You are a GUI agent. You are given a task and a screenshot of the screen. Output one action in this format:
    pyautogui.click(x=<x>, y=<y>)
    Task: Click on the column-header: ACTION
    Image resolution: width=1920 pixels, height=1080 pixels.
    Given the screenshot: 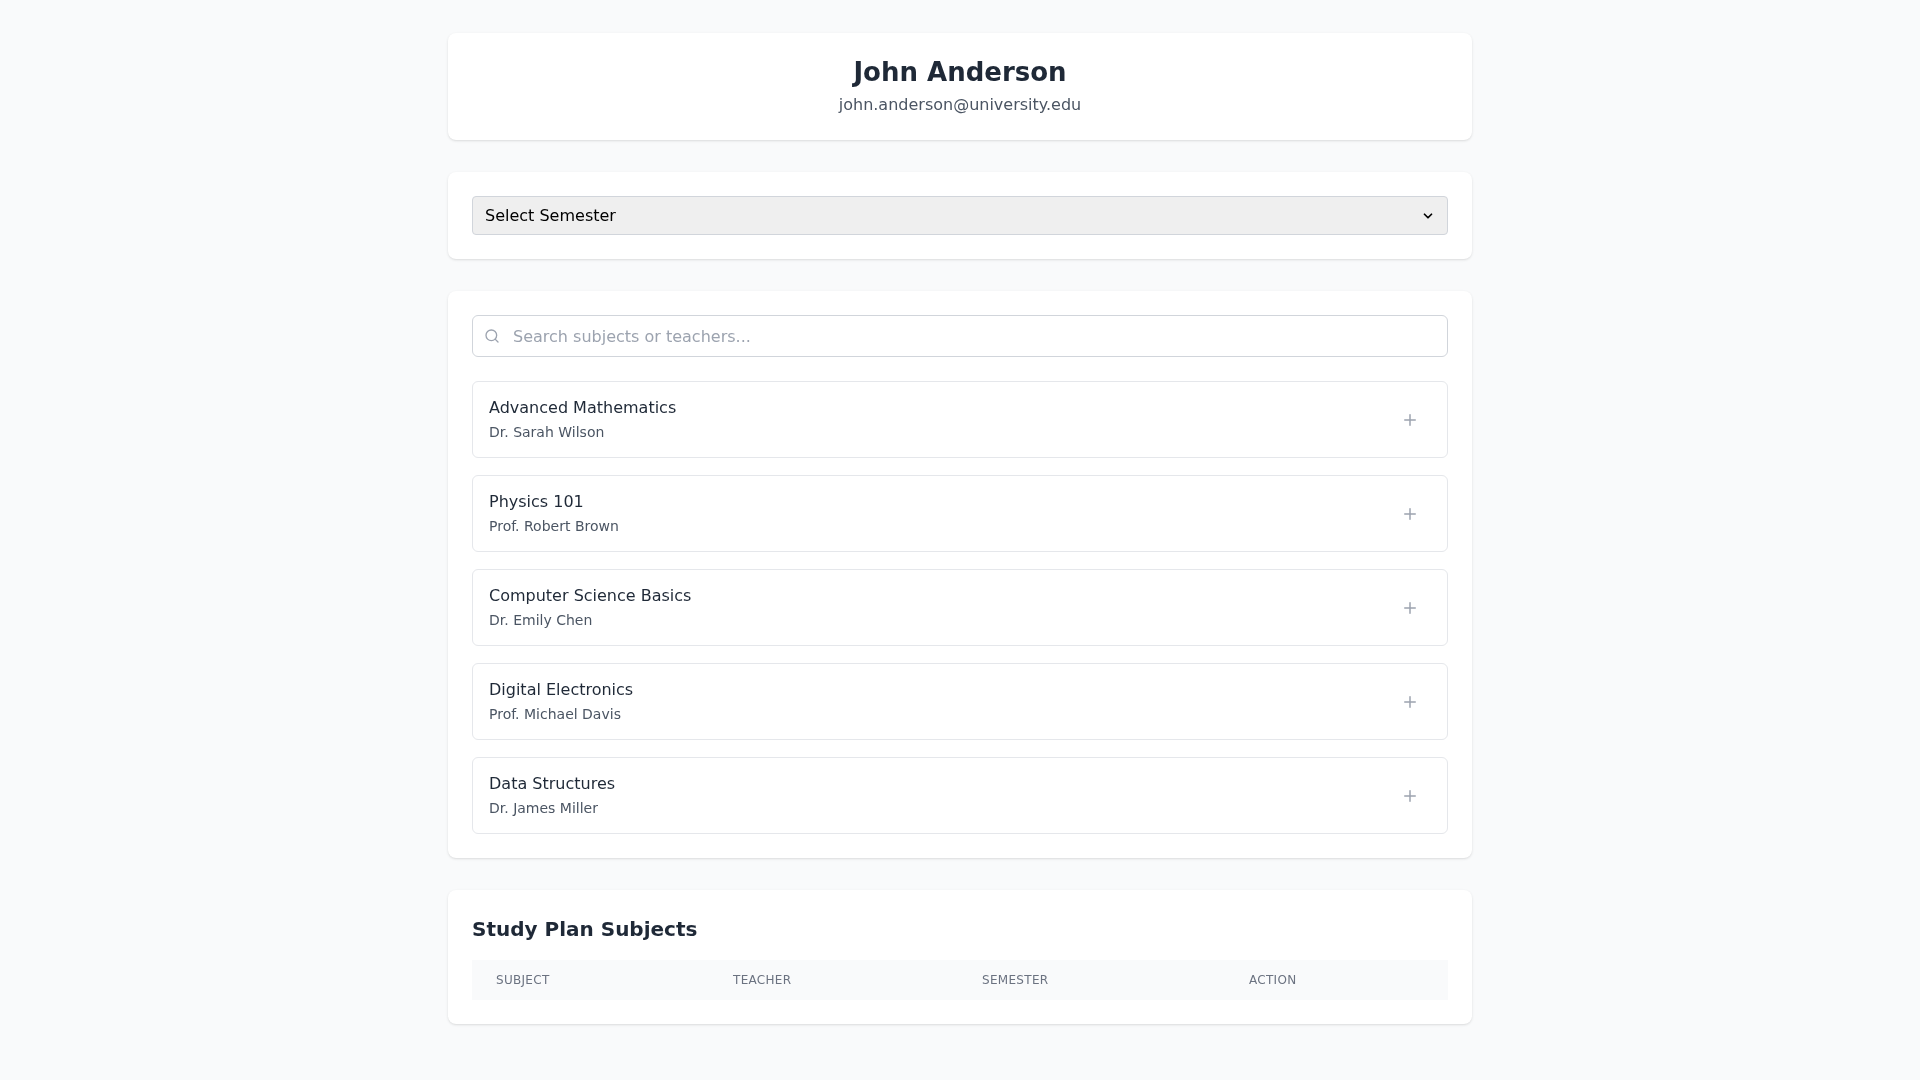 What is the action you would take?
    pyautogui.click(x=1273, y=980)
    